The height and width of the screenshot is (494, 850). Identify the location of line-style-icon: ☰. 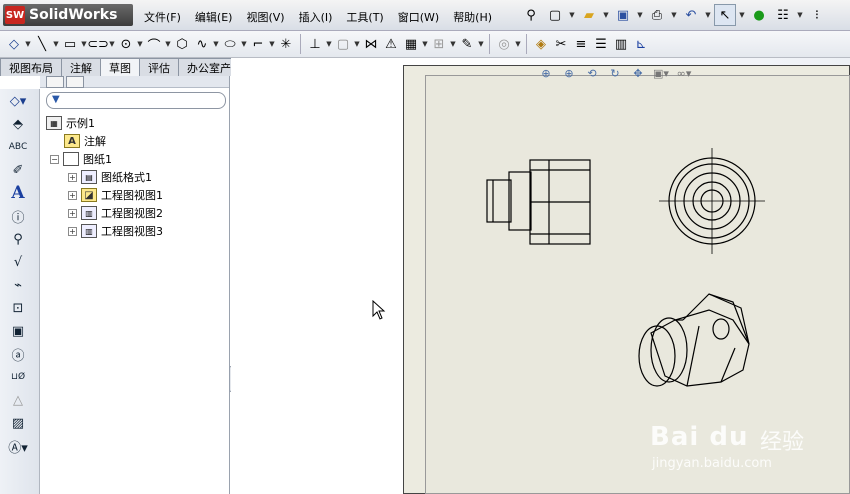
(601, 44).